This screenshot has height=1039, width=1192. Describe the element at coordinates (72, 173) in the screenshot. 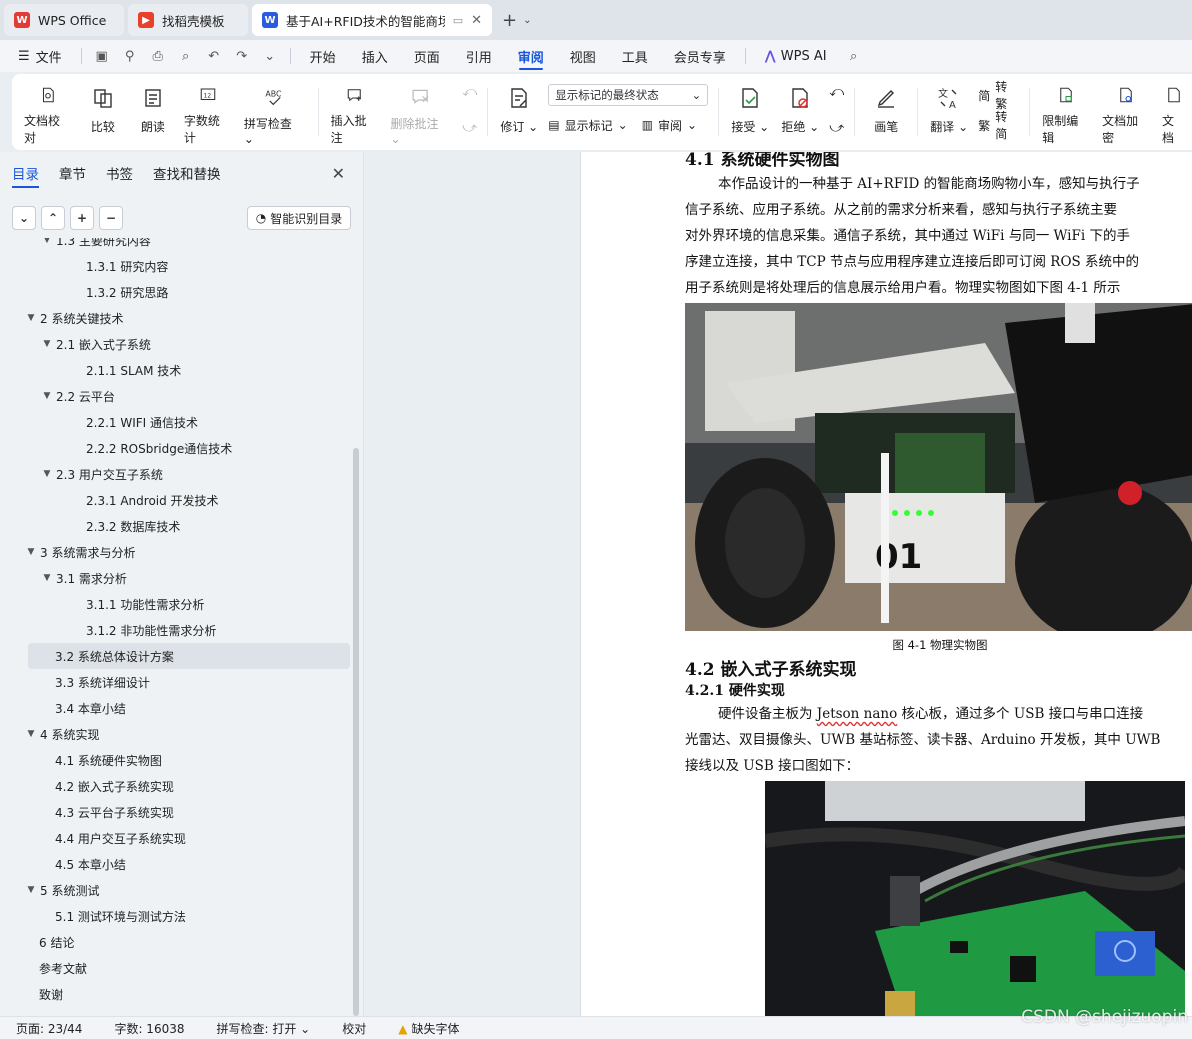

I see `tab-chapters: 章节` at that location.